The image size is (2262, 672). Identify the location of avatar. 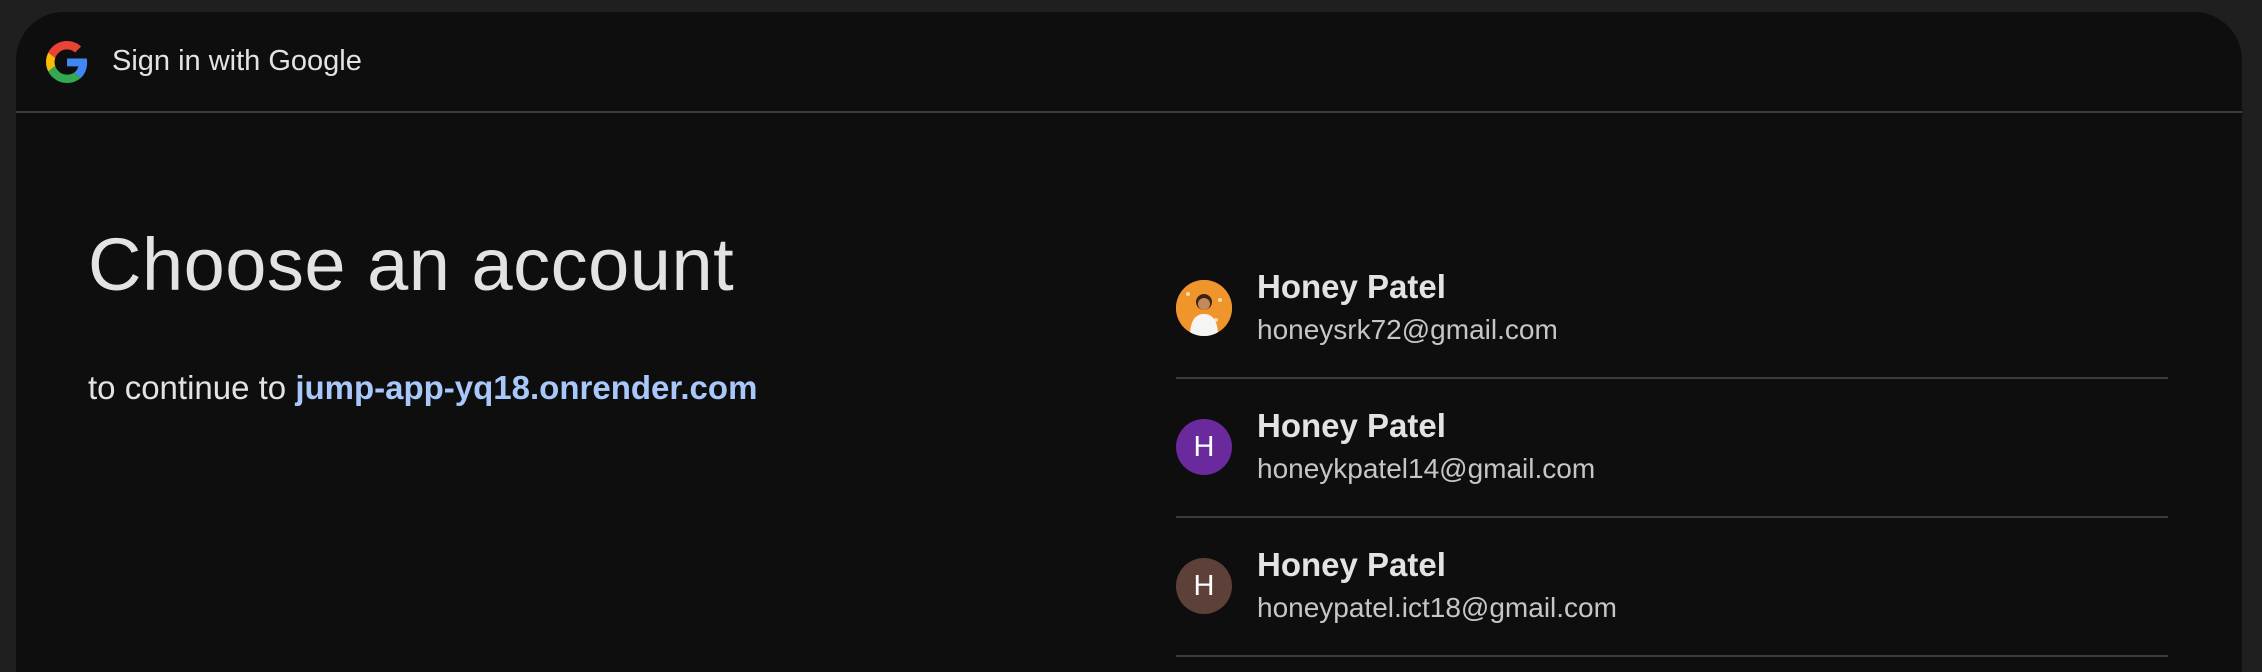
(1204, 308).